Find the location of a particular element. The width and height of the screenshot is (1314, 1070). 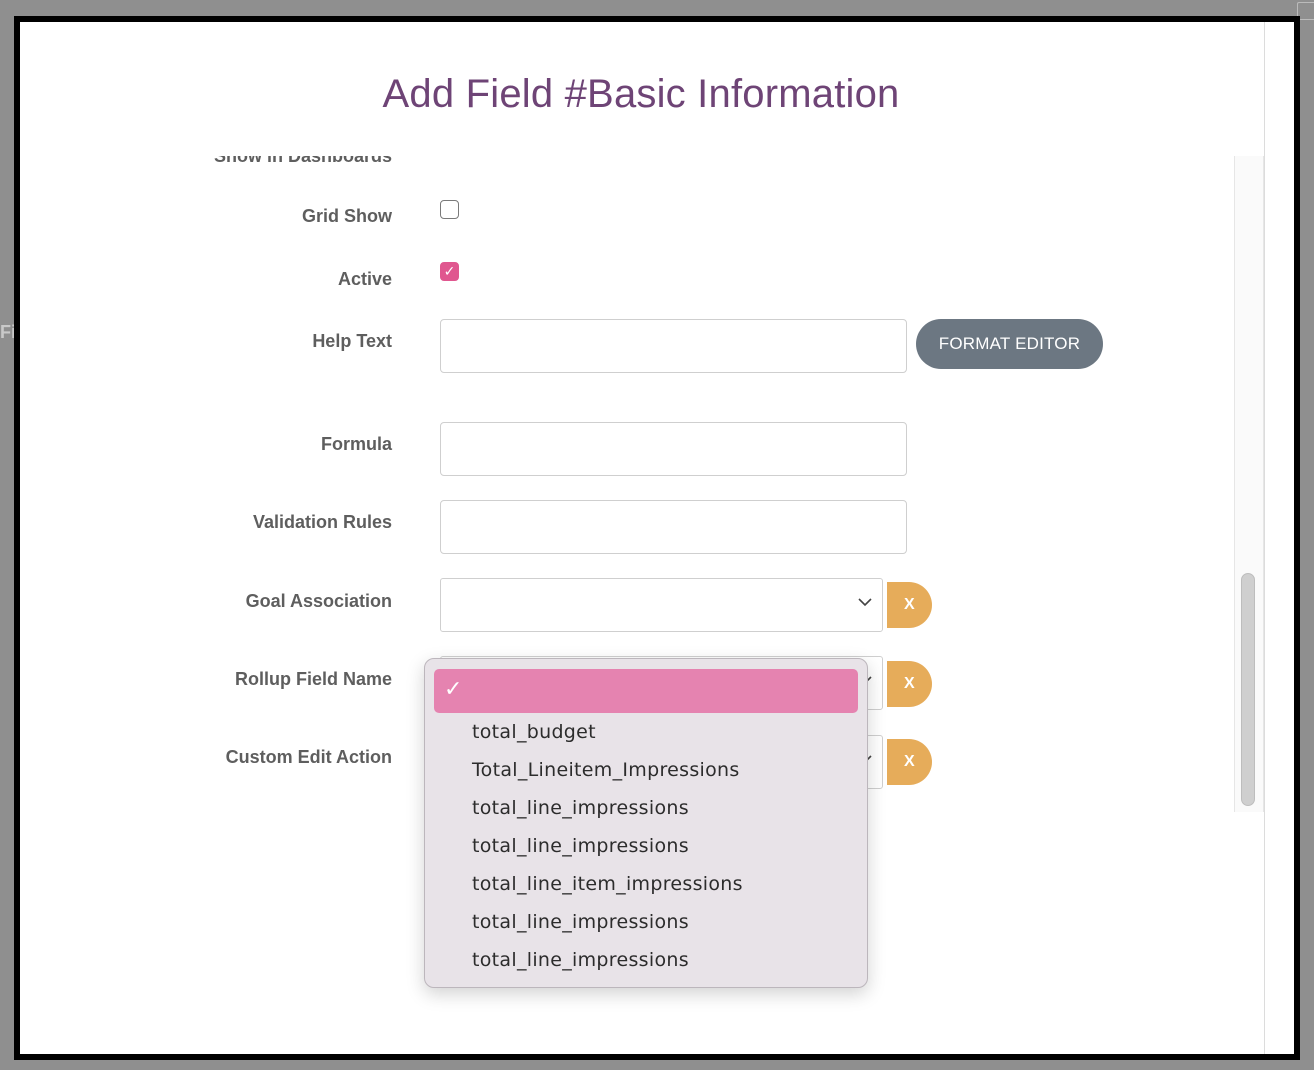

dropdown-option: total_line_item_impressions is located at coordinates (607, 884).